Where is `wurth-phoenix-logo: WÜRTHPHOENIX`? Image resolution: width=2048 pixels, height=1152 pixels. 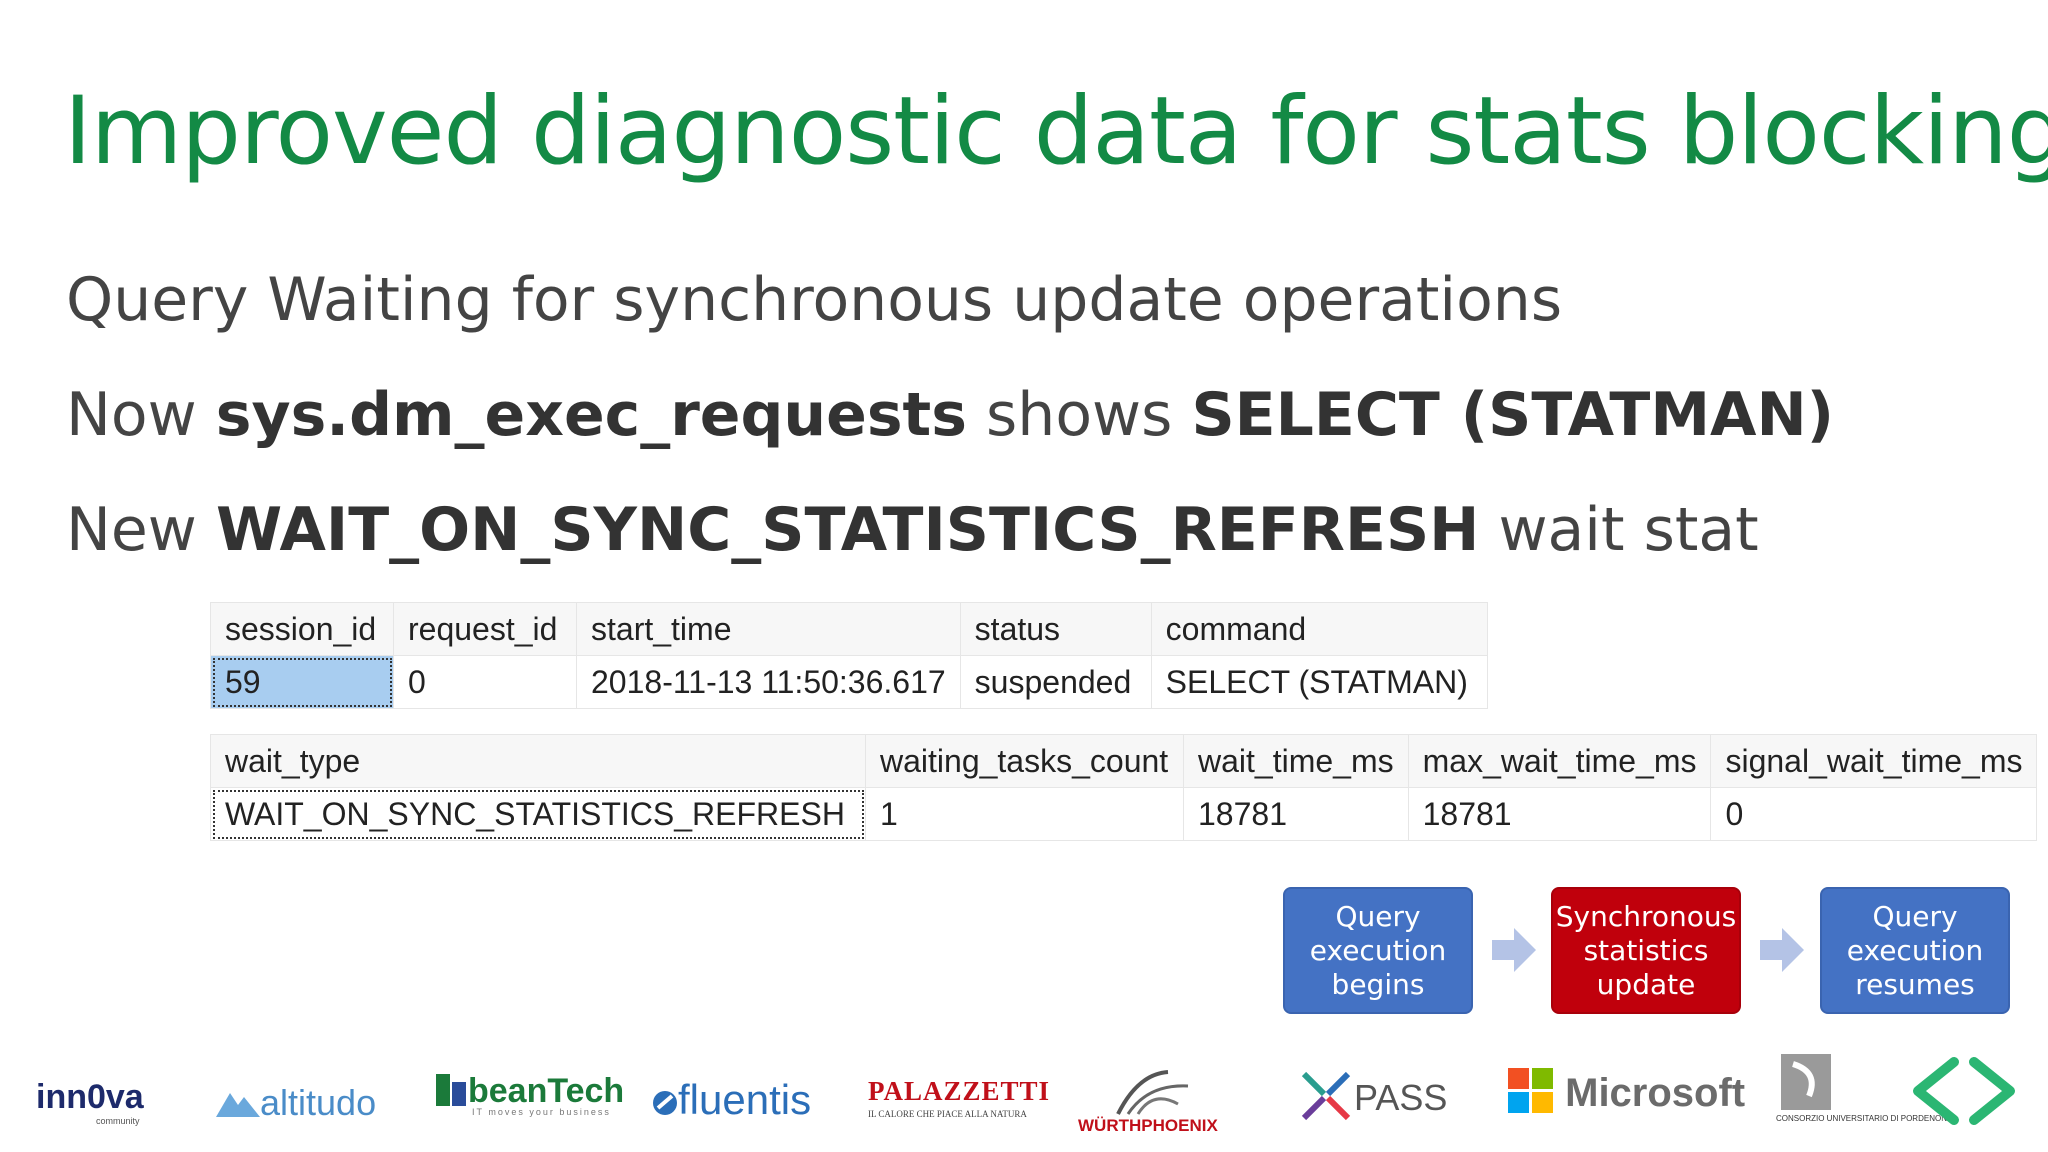
wurth-phoenix-logo: WÜRTHPHOENIX is located at coordinates (1148, 1100).